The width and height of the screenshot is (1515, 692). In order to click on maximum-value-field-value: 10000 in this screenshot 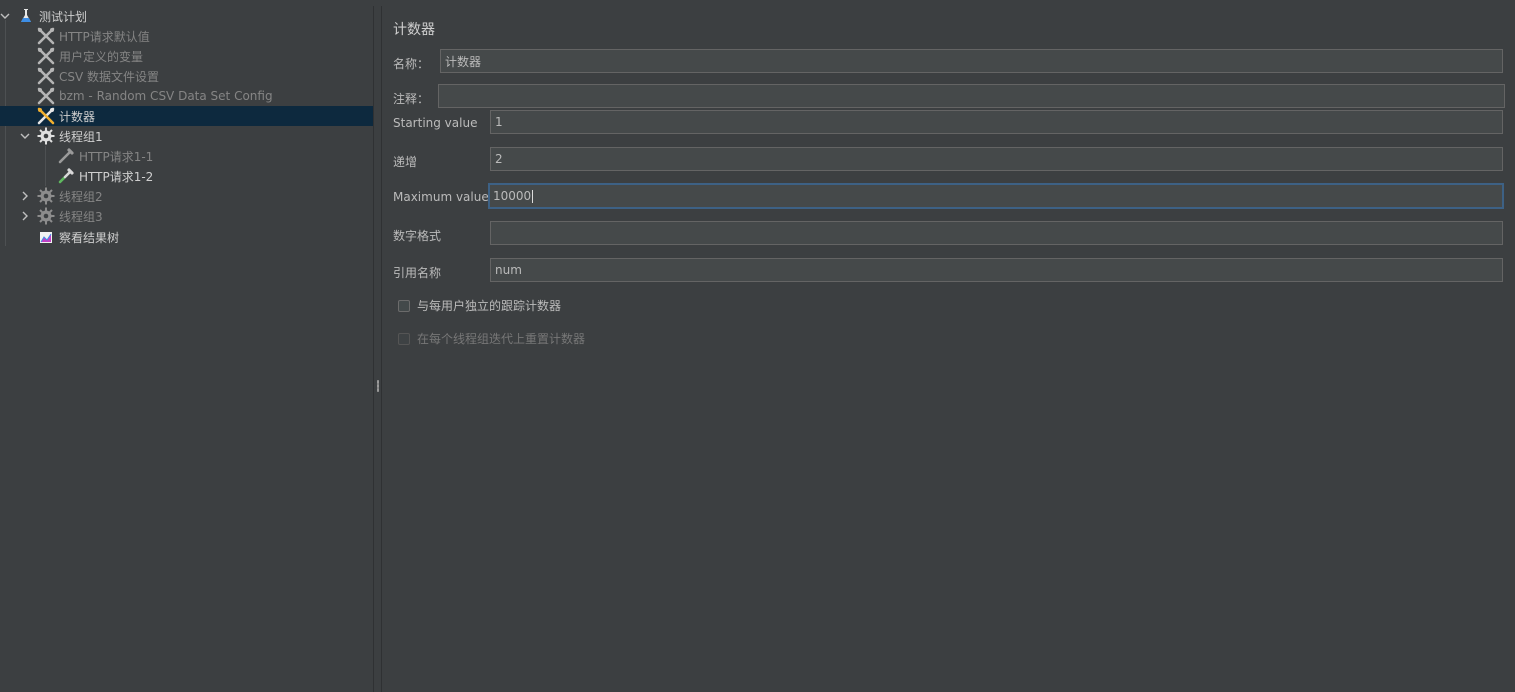, I will do `click(512, 196)`.